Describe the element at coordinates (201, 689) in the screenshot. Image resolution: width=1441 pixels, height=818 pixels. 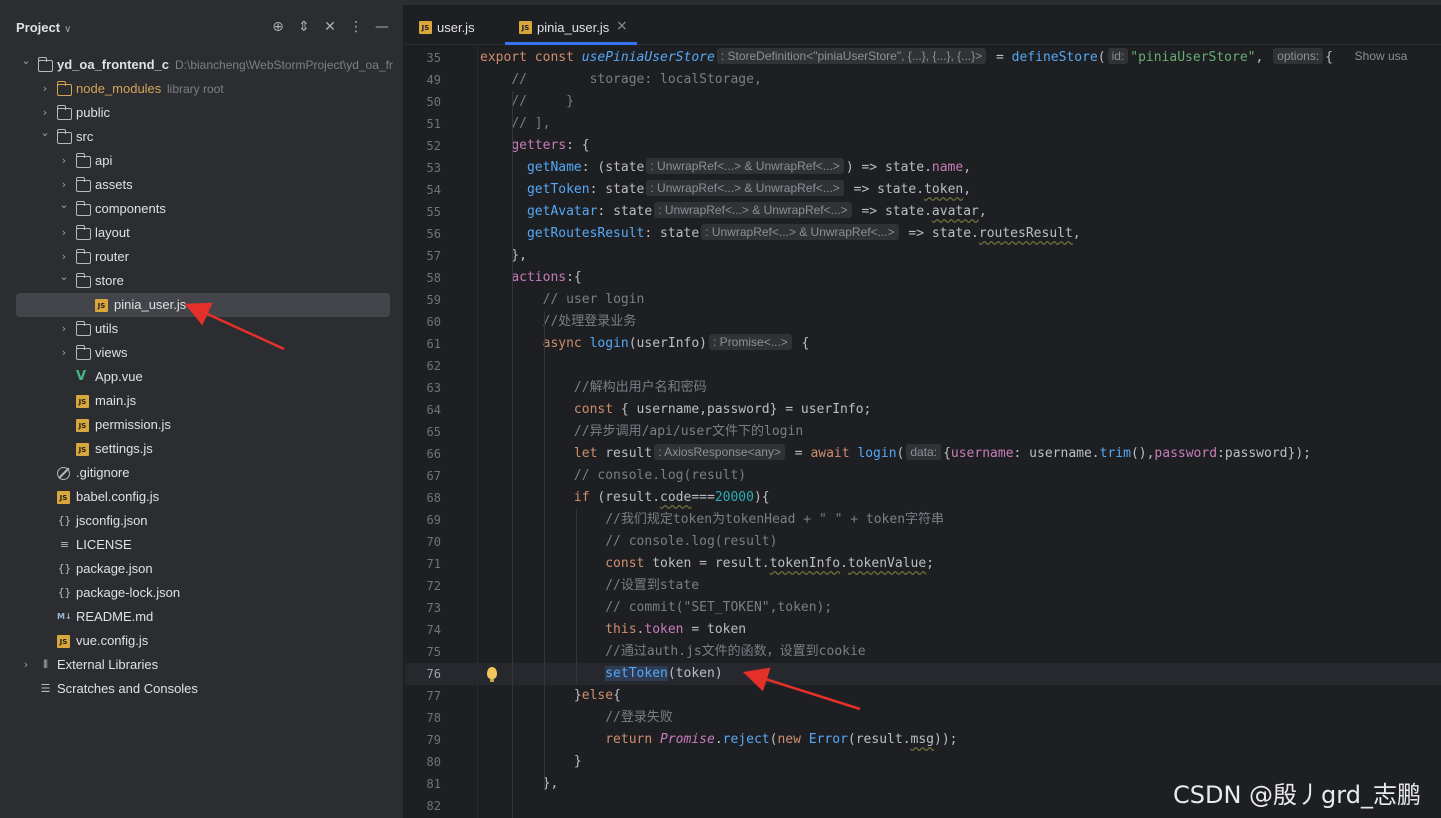
I see `tree-item: ☰ Scratches and Consoles` at that location.